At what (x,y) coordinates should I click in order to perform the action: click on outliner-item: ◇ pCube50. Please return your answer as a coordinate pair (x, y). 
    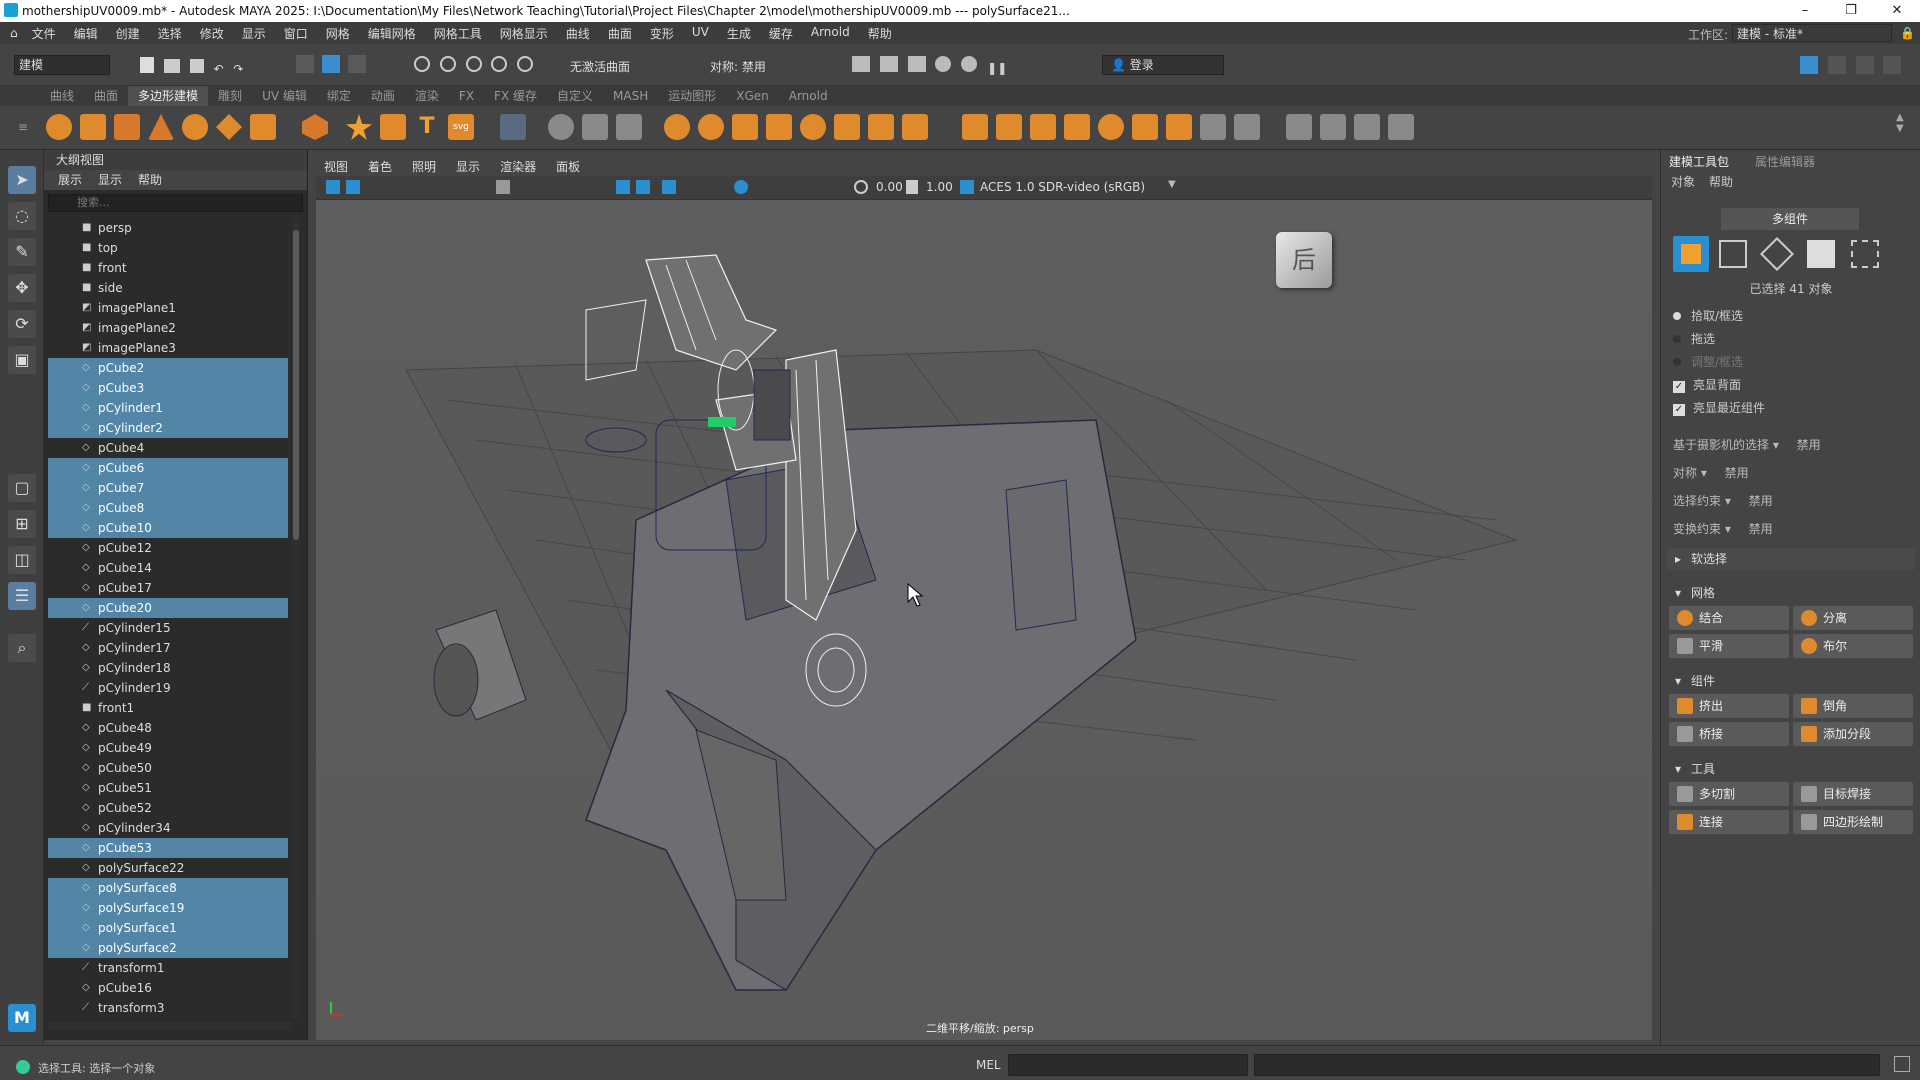
    Looking at the image, I should click on (168, 768).